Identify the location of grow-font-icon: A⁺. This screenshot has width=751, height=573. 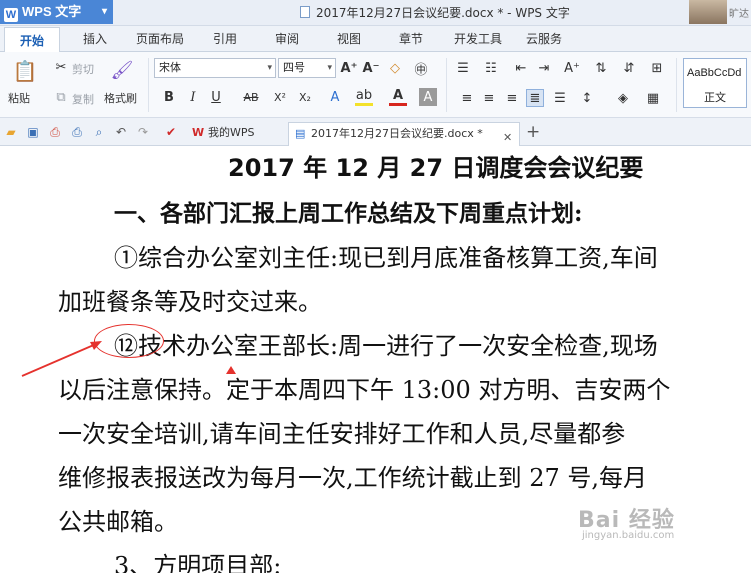
(349, 68).